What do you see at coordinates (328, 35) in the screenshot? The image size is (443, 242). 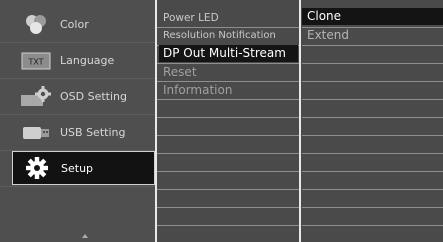 I see `option-extend: Extend` at bounding box center [328, 35].